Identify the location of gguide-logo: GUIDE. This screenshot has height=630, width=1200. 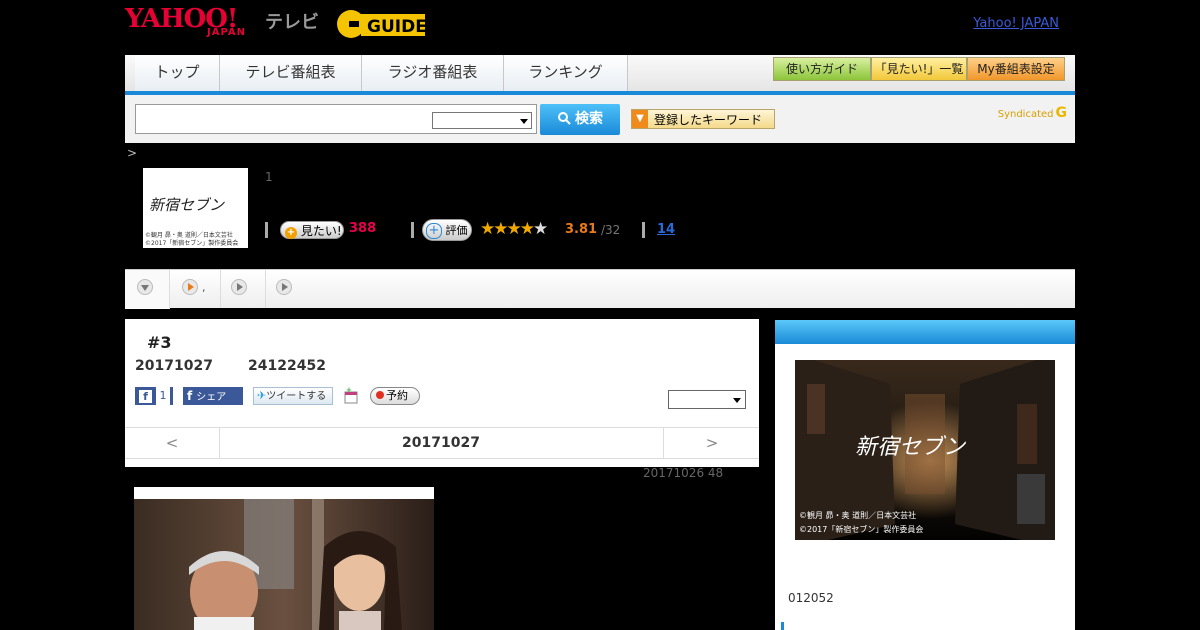
(383, 24).